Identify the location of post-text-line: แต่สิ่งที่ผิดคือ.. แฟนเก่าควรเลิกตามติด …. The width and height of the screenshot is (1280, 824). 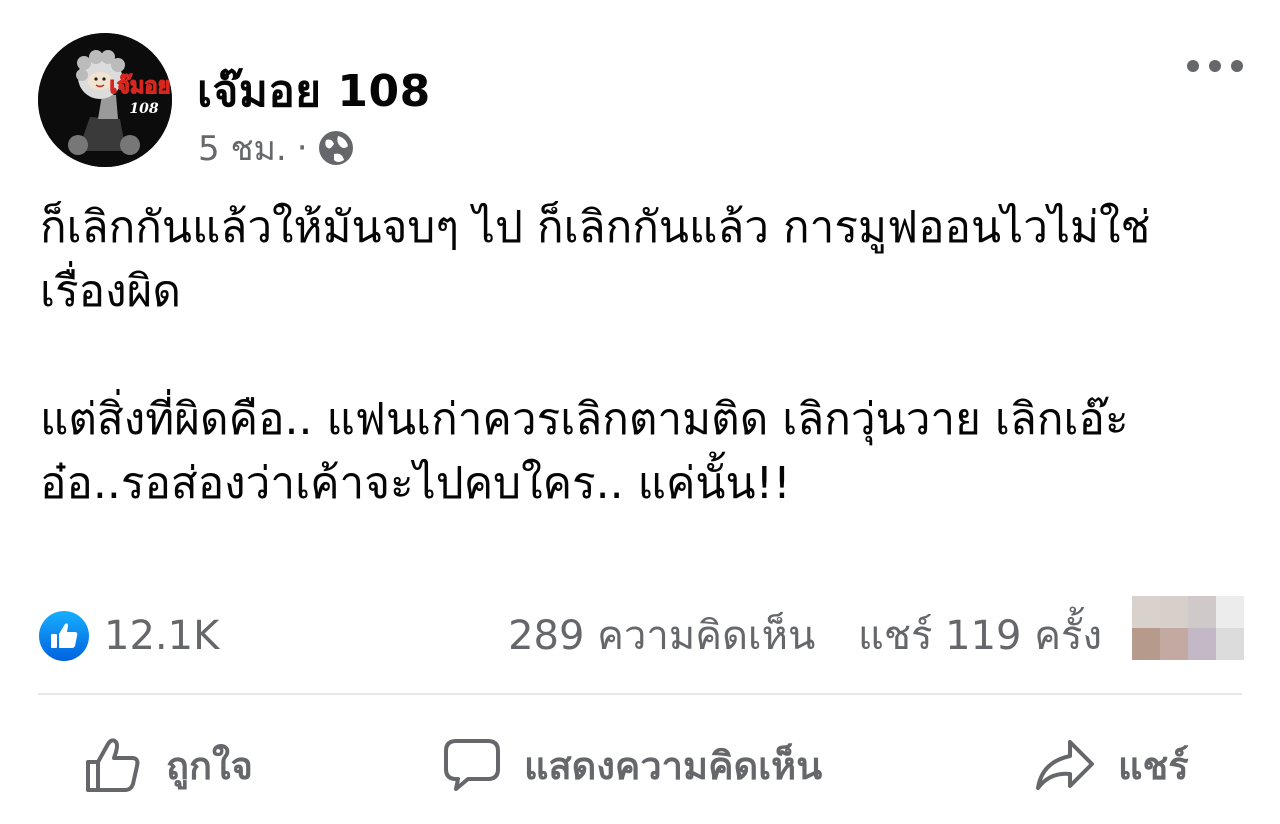
(584, 419).